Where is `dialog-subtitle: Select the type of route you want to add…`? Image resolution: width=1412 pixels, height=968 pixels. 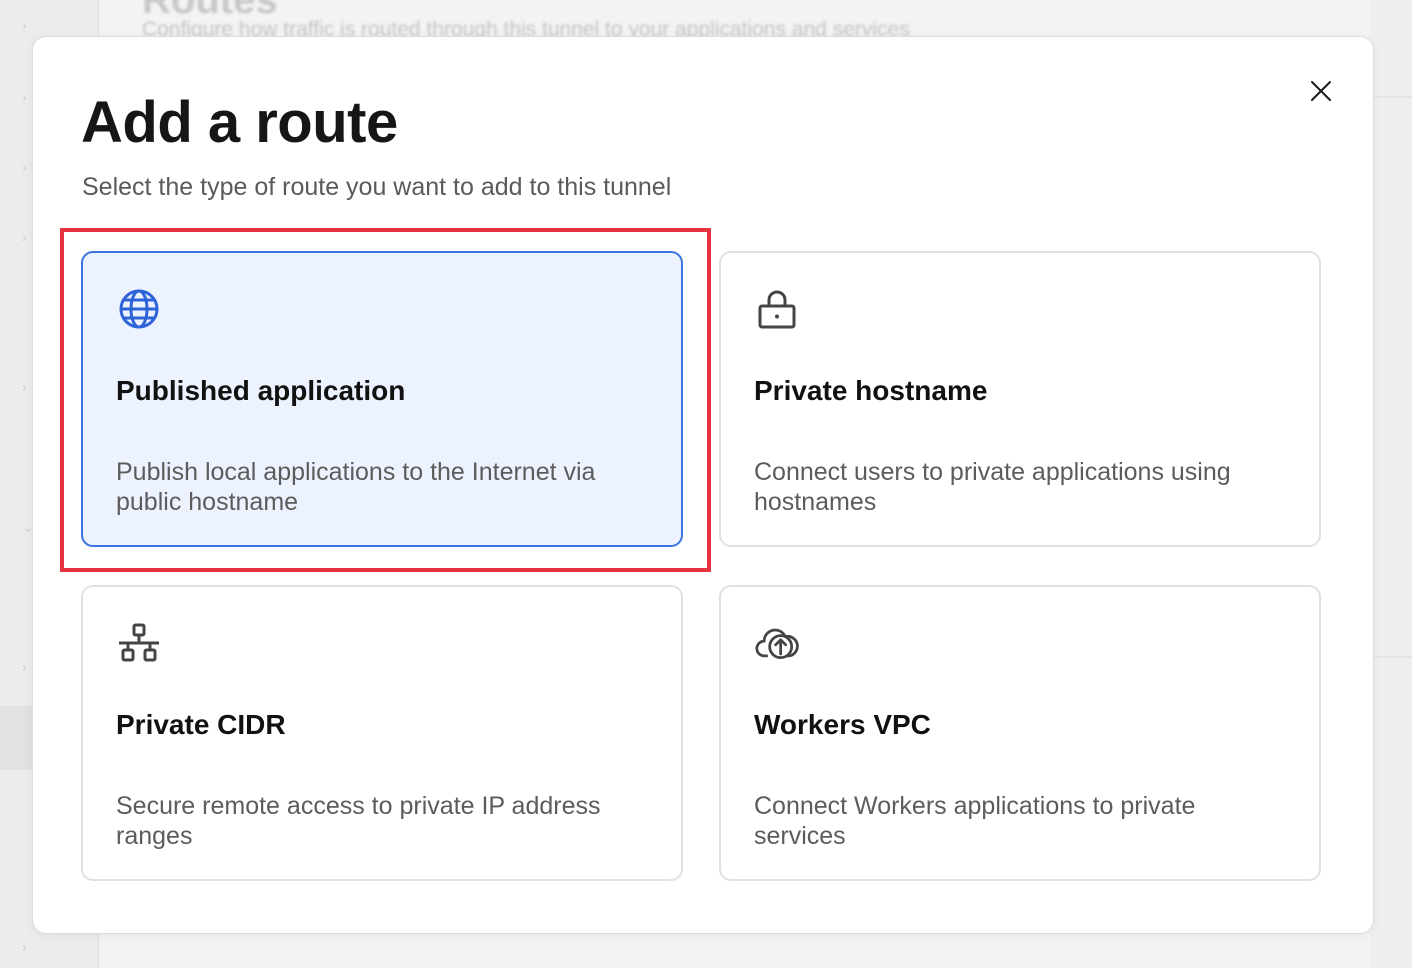 dialog-subtitle: Select the type of route you want to add… is located at coordinates (377, 187).